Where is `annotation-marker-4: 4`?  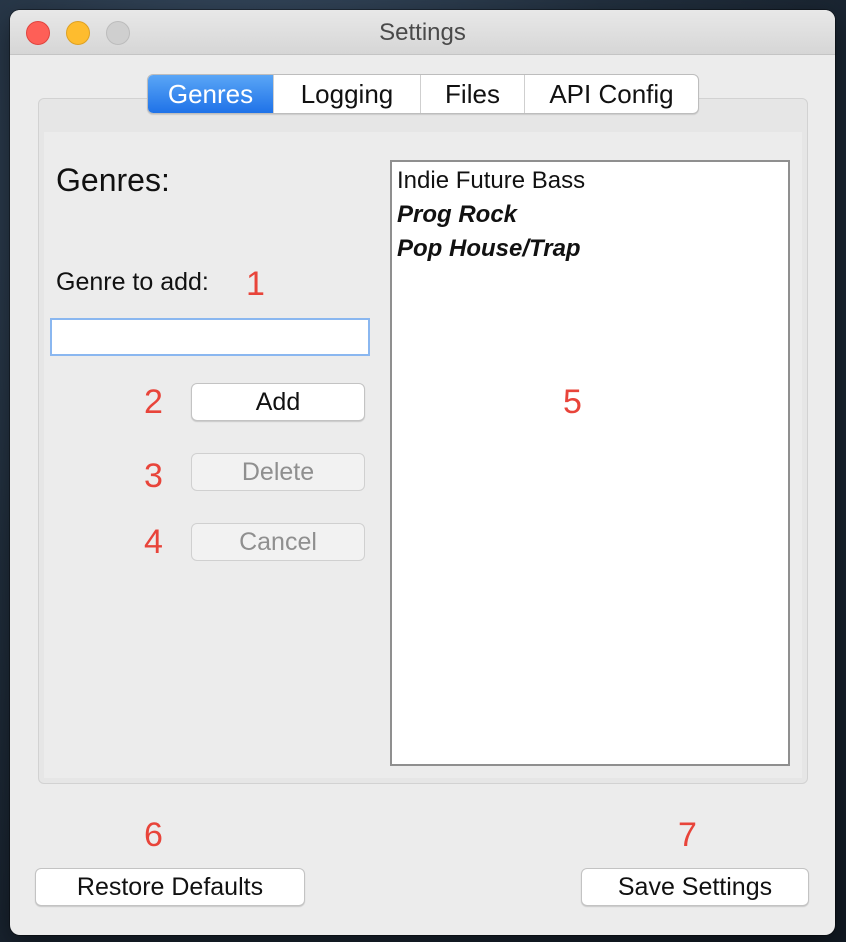 annotation-marker-4: 4 is located at coordinates (153, 542).